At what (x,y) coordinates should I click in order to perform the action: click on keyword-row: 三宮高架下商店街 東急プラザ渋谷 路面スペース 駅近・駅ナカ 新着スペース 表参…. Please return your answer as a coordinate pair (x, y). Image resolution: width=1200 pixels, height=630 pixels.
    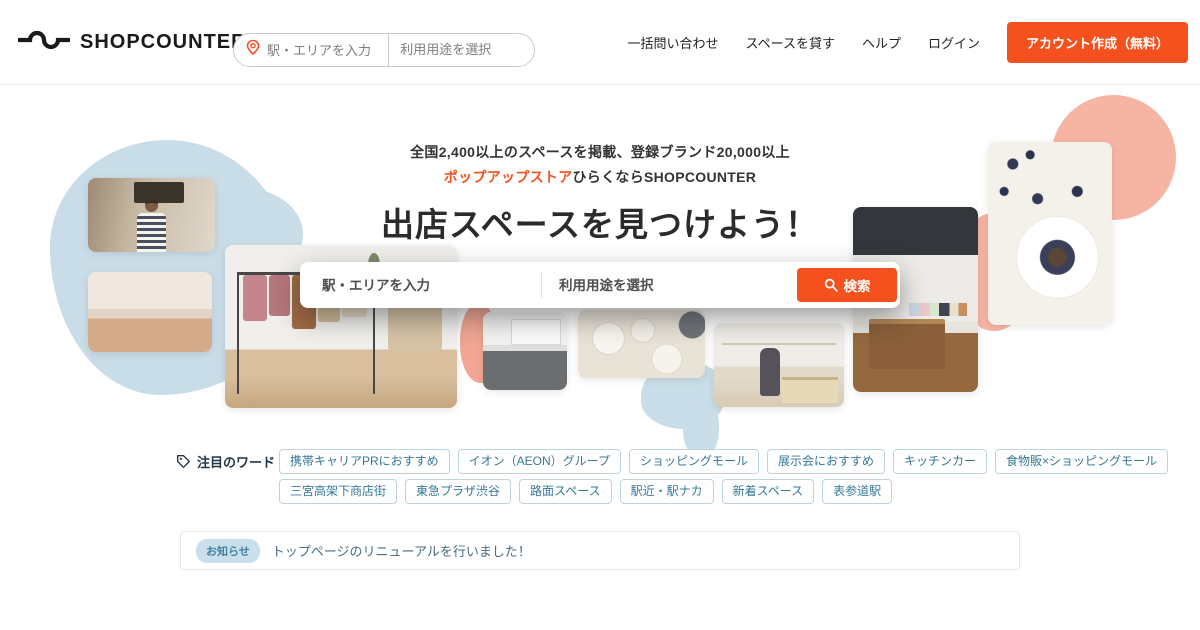
    Looking at the image, I should click on (664, 492).